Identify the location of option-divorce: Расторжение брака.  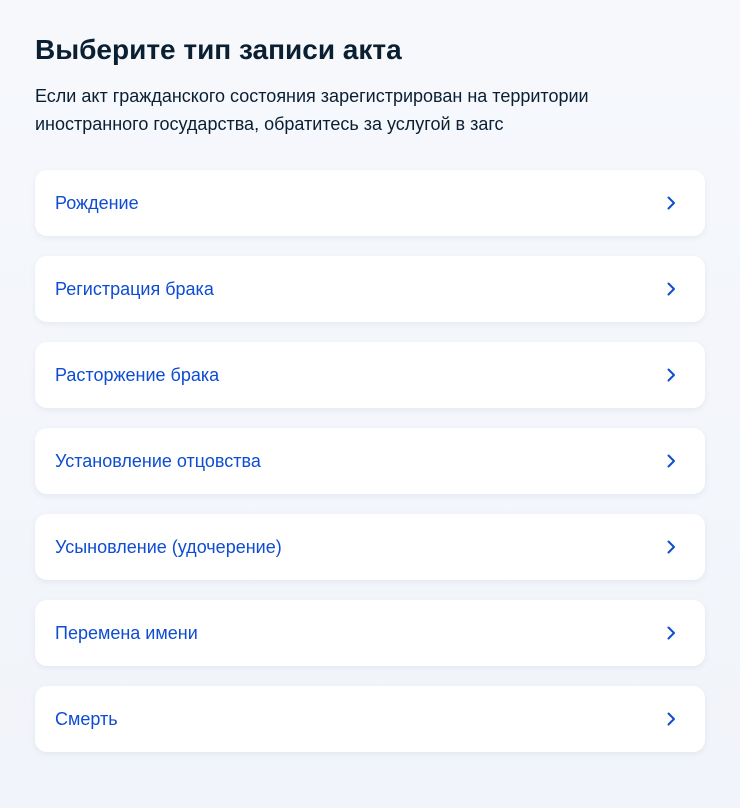
(370, 375).